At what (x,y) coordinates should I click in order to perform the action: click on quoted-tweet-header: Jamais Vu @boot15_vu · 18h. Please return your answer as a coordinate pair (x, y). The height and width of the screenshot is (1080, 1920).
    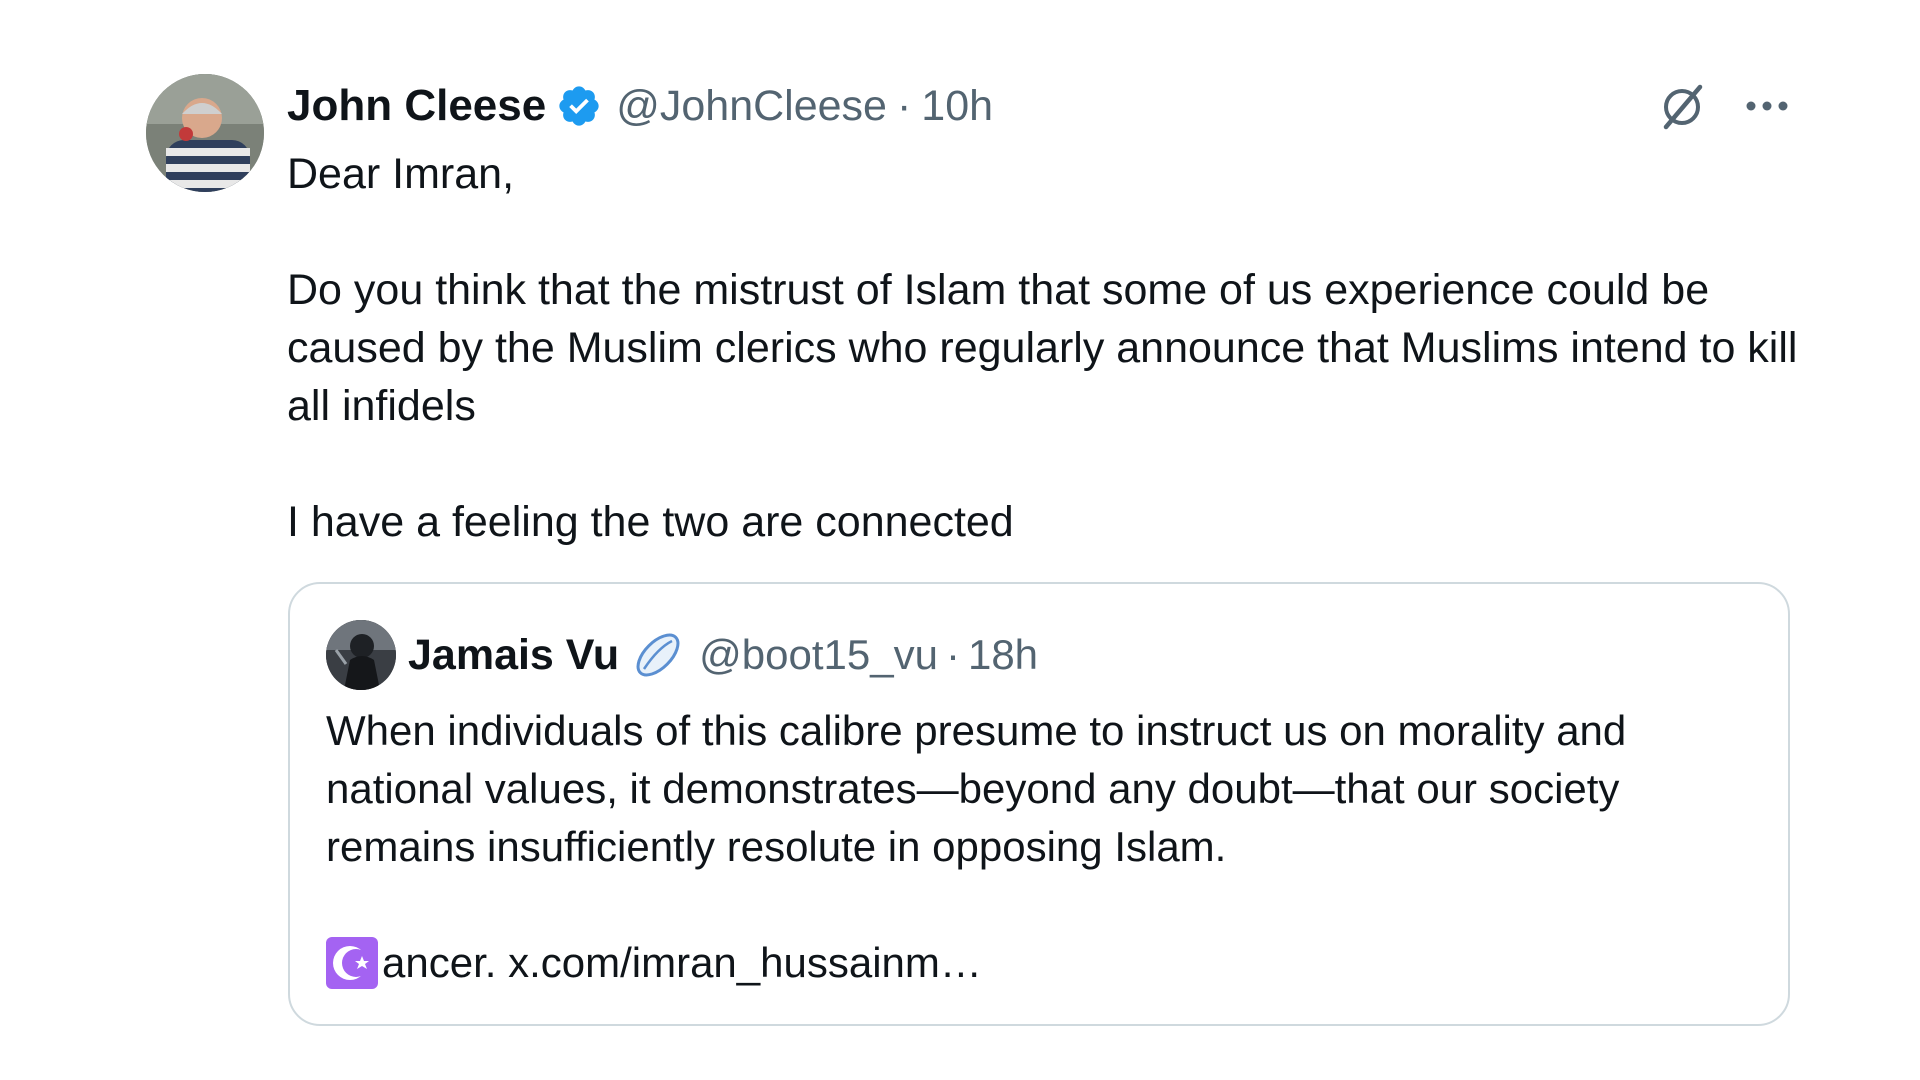
    Looking at the image, I should click on (682, 655).